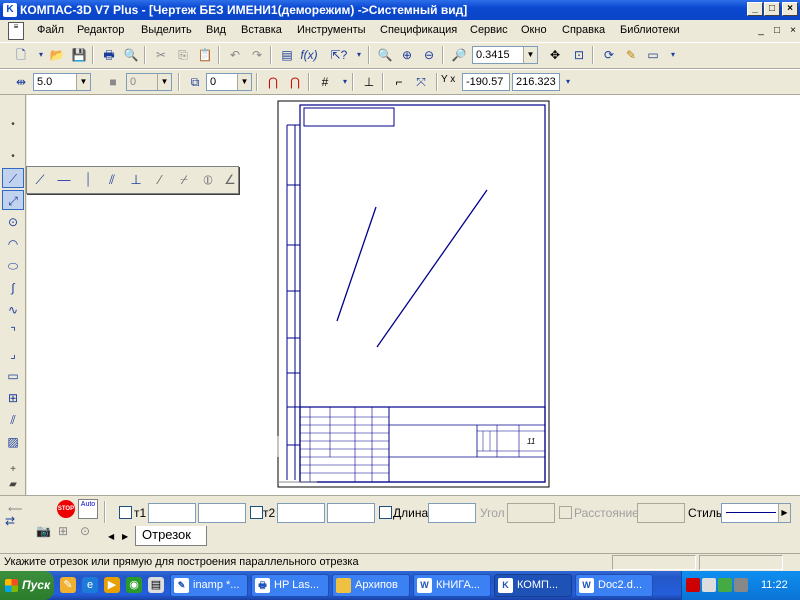 Image resolution: width=800 pixels, height=600 pixels. Describe the element at coordinates (772, 9) in the screenshot. I see `maximize-button: □` at that location.